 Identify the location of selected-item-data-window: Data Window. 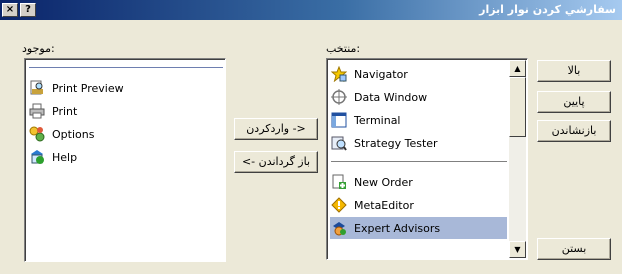
(378, 97).